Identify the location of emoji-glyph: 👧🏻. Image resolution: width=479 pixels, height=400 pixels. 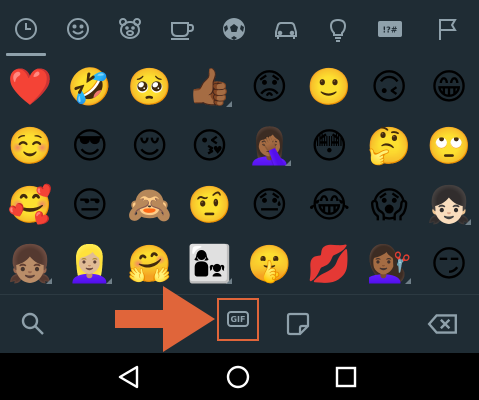
(449, 205).